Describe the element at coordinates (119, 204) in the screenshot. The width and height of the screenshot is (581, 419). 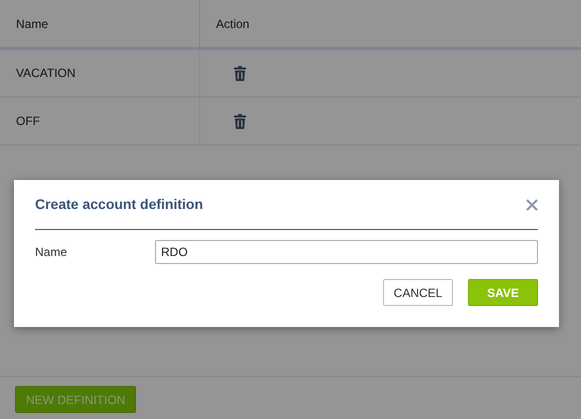
I see `dialog-title: Create account definition` at that location.